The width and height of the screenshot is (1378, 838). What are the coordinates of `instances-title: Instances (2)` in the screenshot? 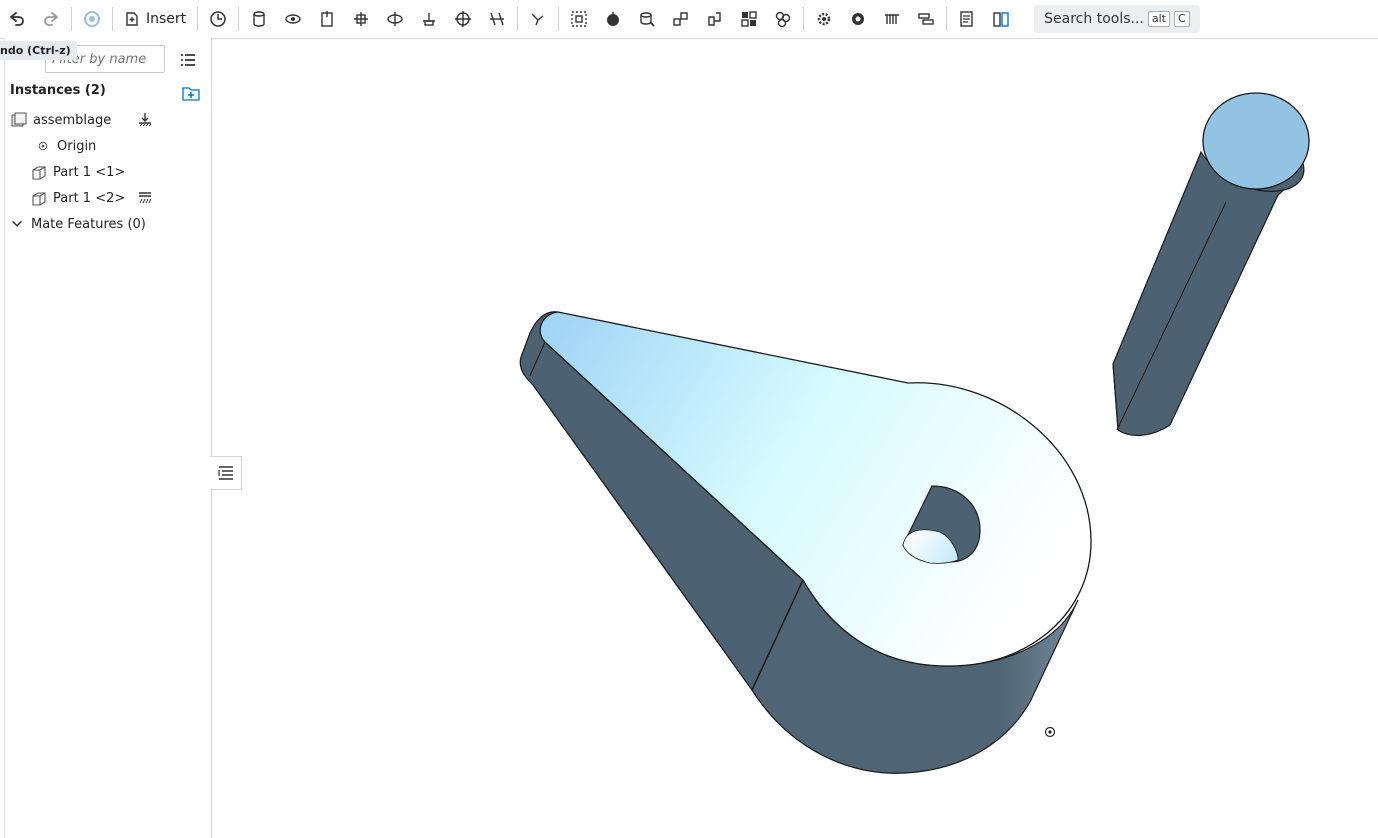 It's located at (58, 90).